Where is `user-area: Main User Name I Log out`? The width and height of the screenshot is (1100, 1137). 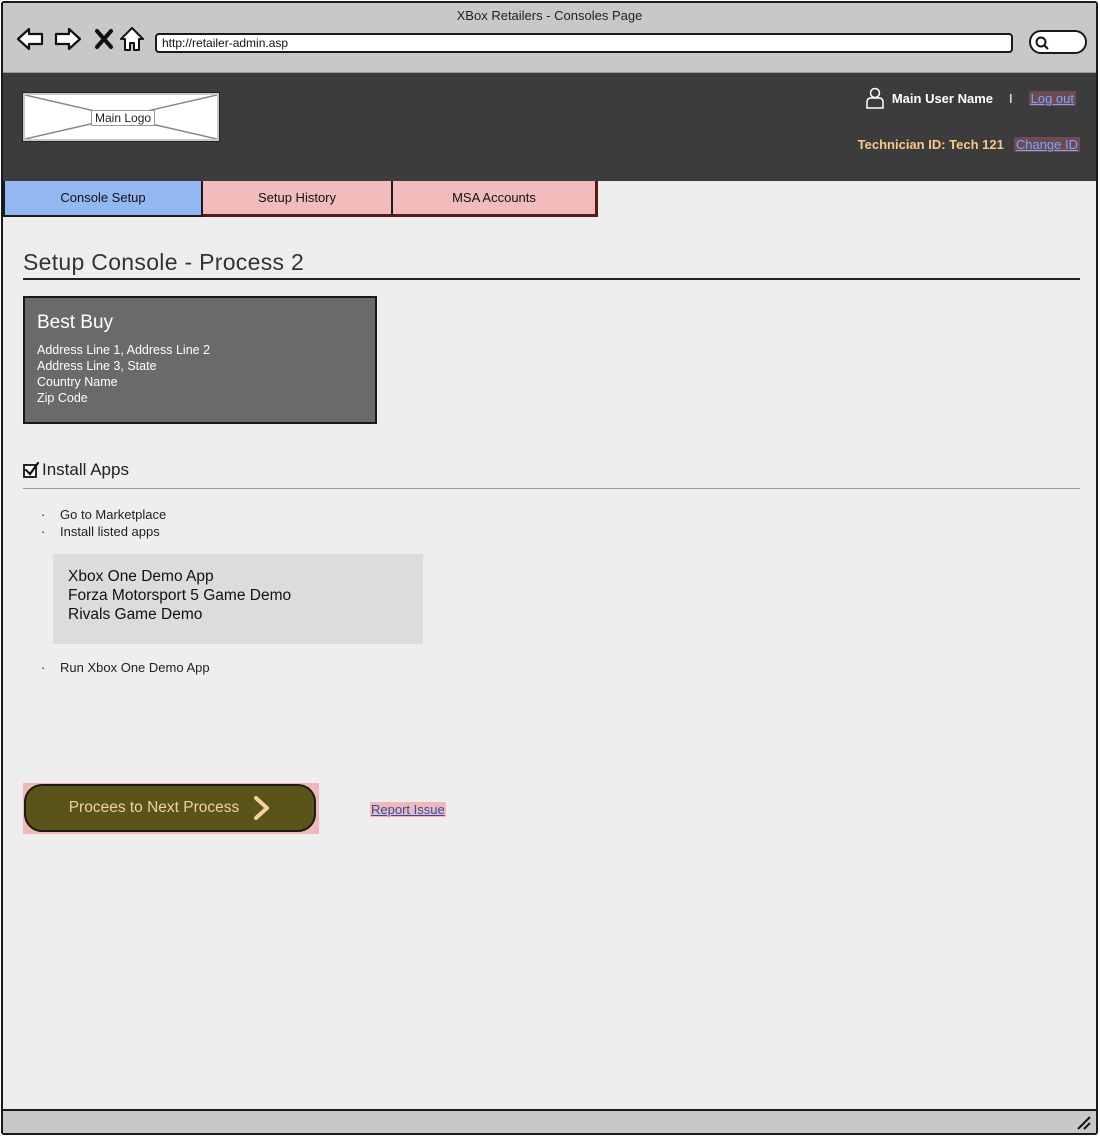 user-area: Main User Name I Log out is located at coordinates (971, 98).